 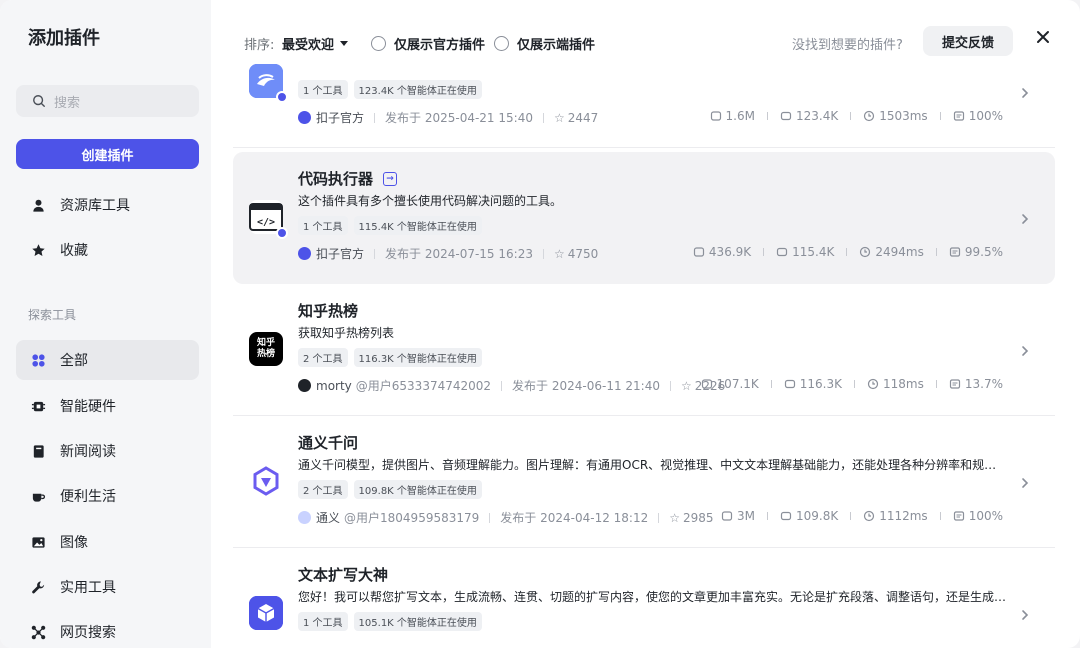 I want to click on stat-bots: 123.4K, so click(x=809, y=116).